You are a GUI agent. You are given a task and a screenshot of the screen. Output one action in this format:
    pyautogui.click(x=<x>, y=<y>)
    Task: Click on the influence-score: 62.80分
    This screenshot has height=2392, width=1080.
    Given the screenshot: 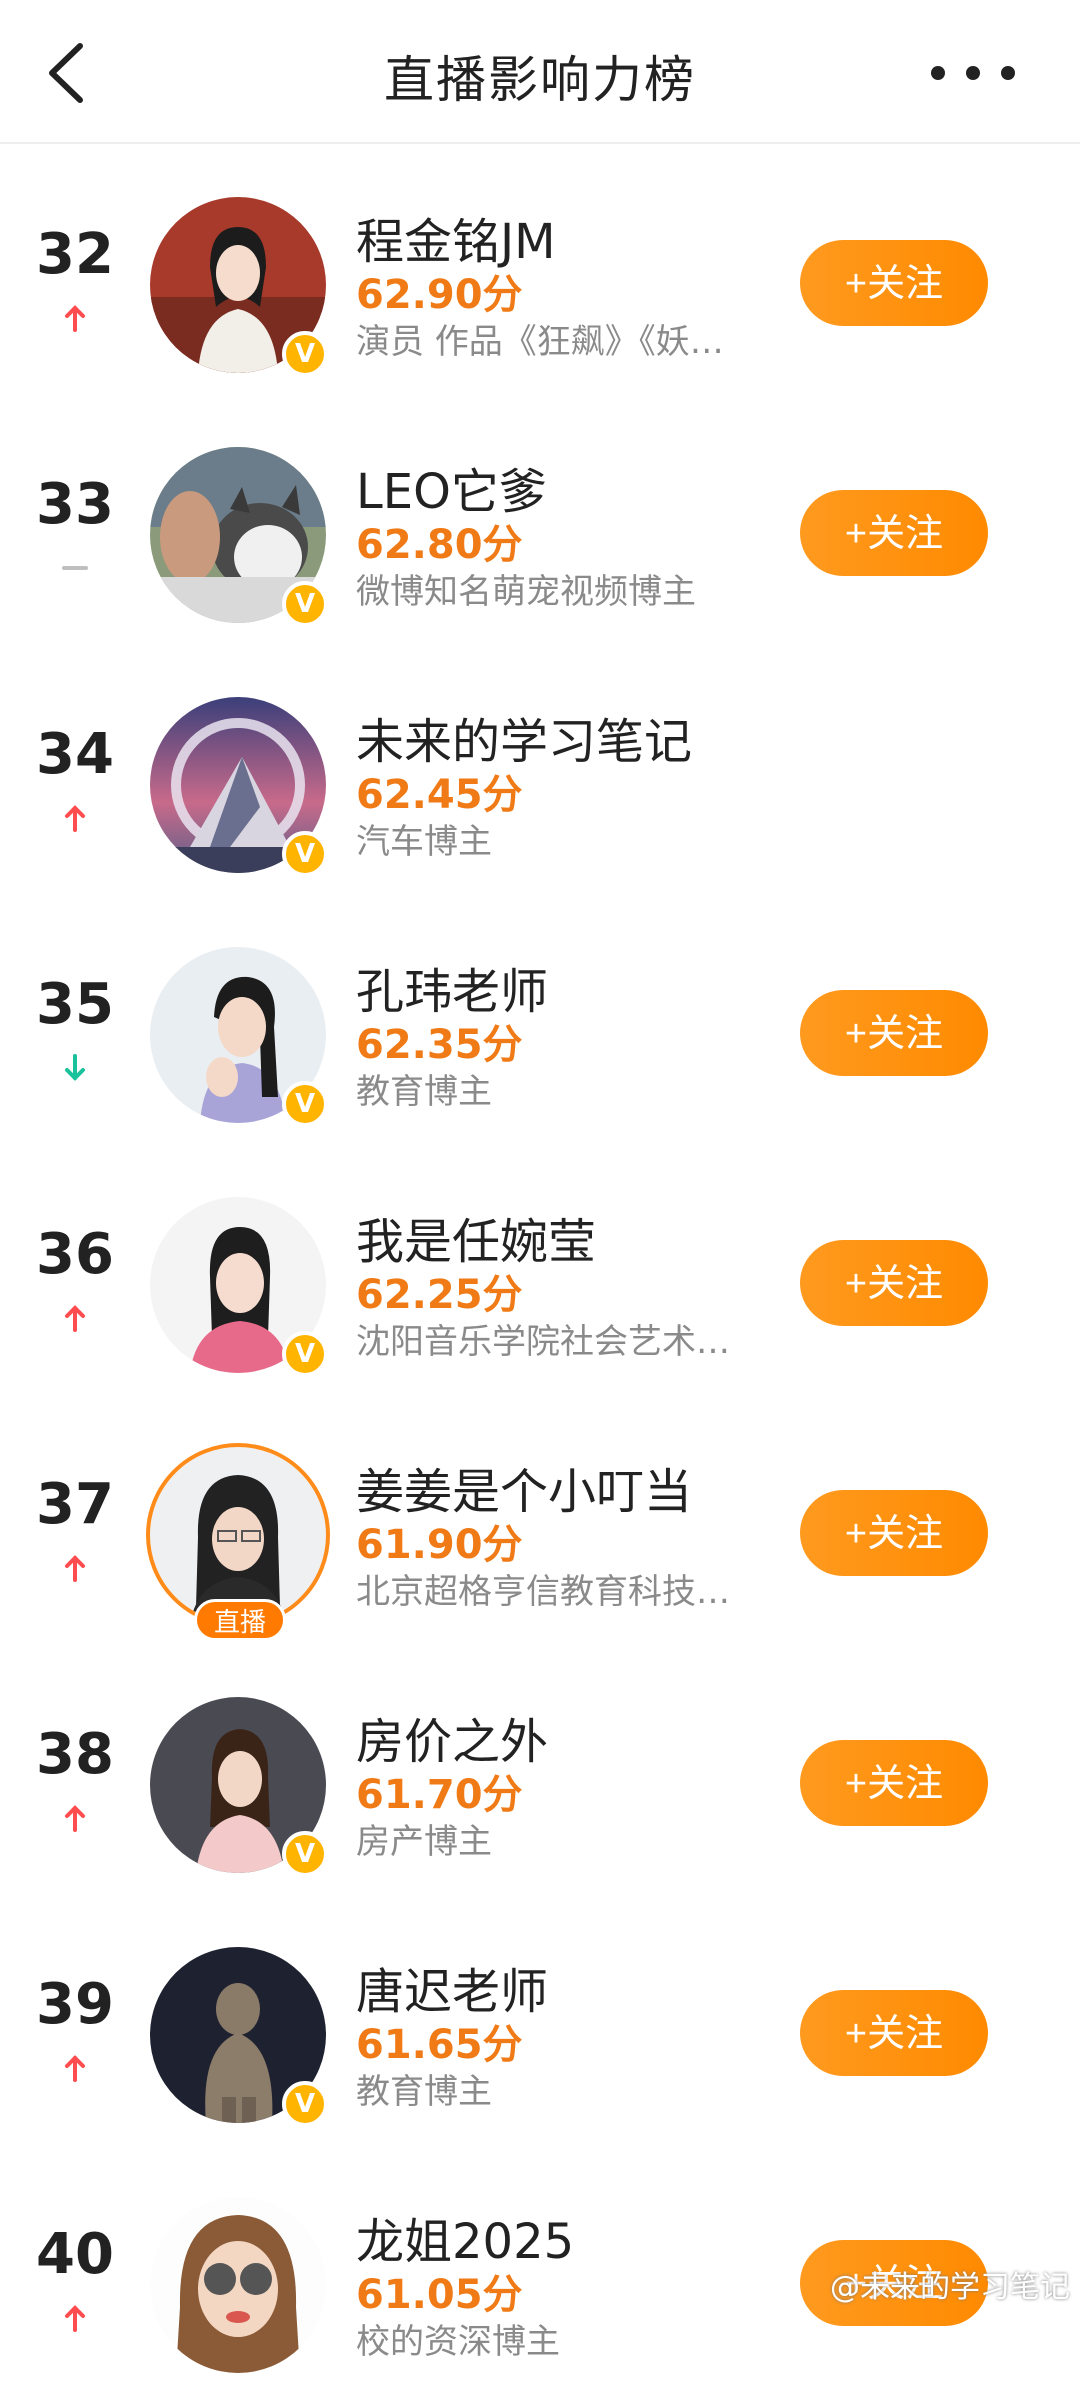 What is the action you would take?
    pyautogui.click(x=439, y=545)
    